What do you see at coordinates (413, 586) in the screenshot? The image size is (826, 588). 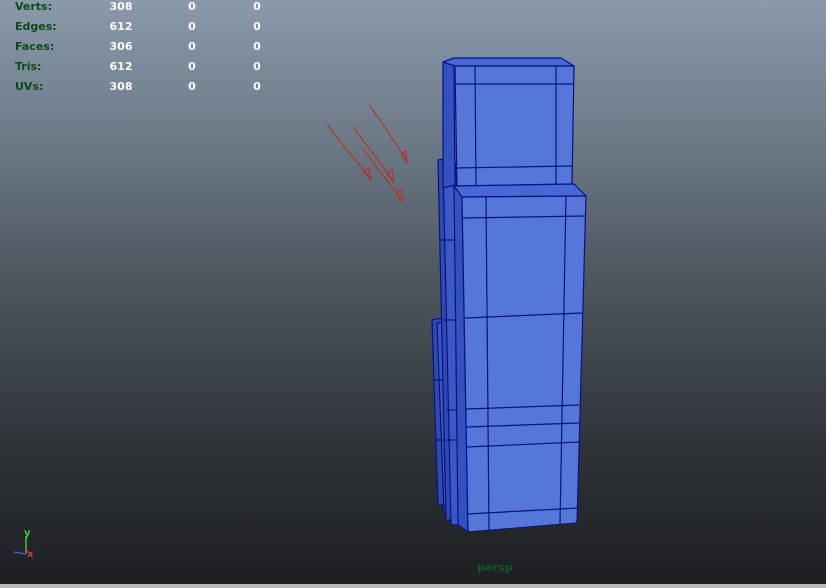 I see `viewport-bottom-border` at bounding box center [413, 586].